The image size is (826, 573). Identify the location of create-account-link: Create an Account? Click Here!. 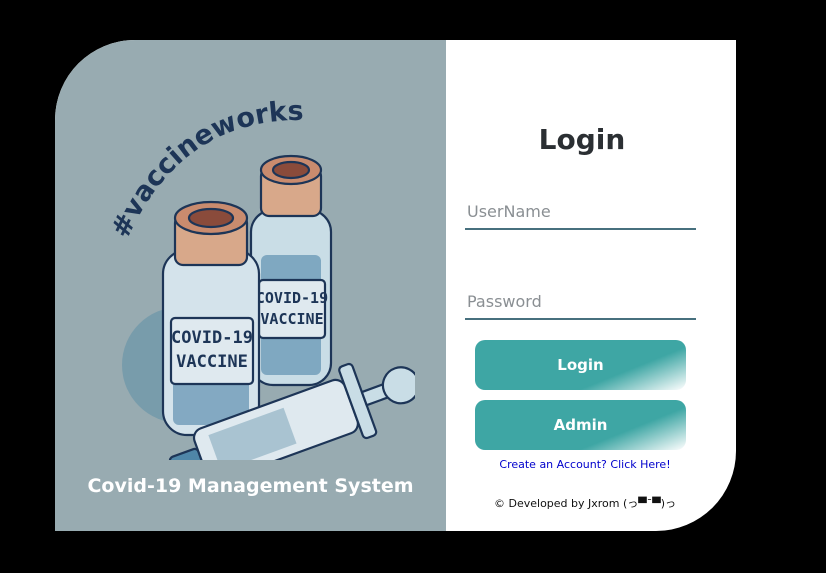
(585, 464).